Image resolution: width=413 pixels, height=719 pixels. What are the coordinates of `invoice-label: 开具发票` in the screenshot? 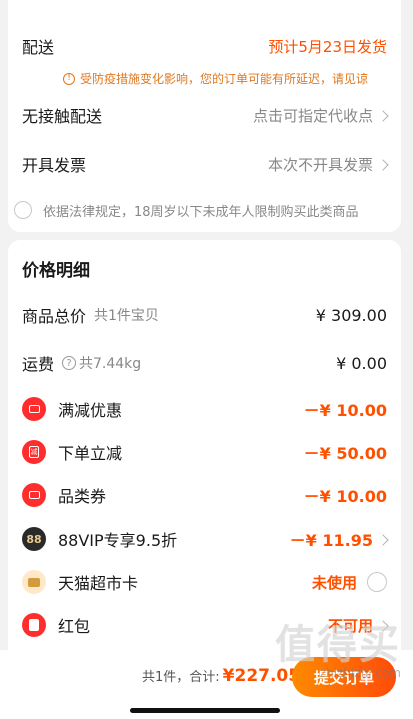 It's located at (54, 165).